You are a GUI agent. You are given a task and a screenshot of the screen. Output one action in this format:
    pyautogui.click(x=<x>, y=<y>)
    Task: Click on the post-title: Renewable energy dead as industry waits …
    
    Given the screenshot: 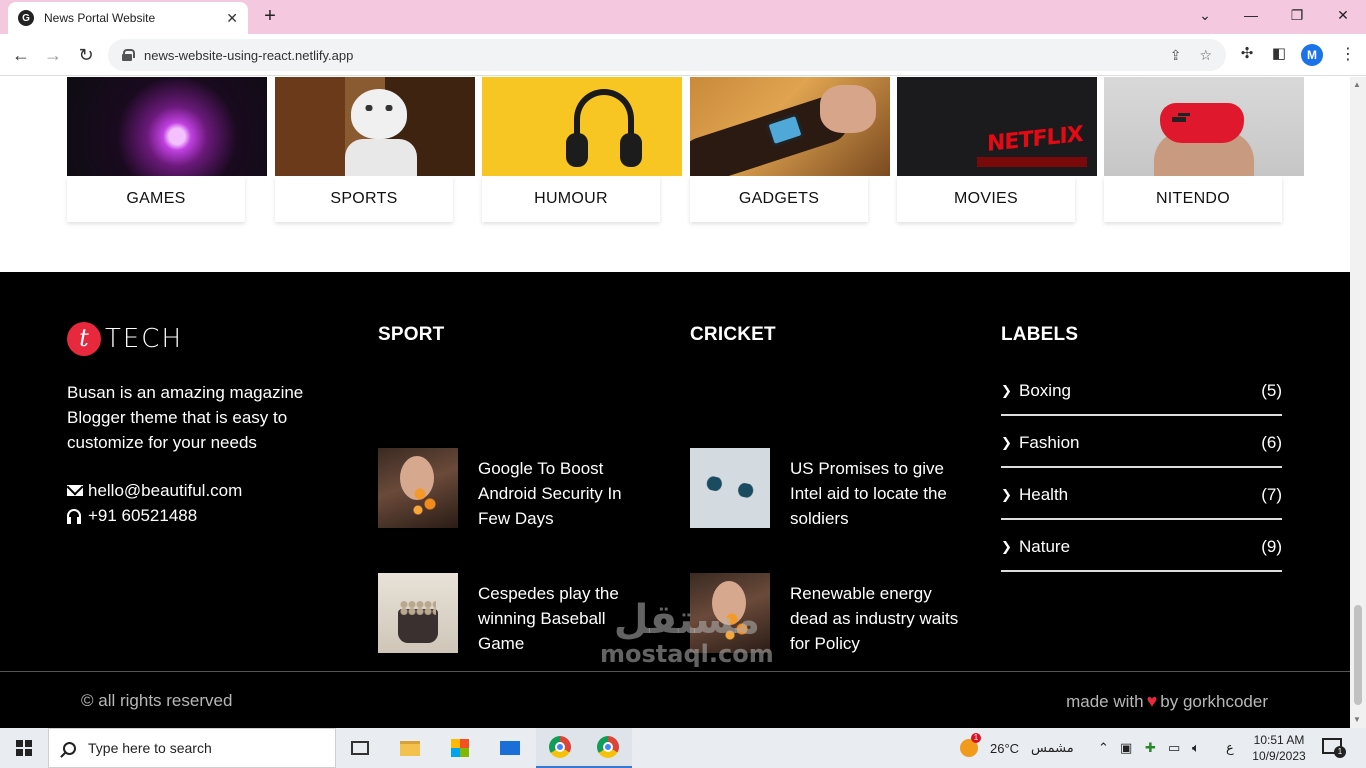 What is the action you would take?
    pyautogui.click(x=875, y=618)
    